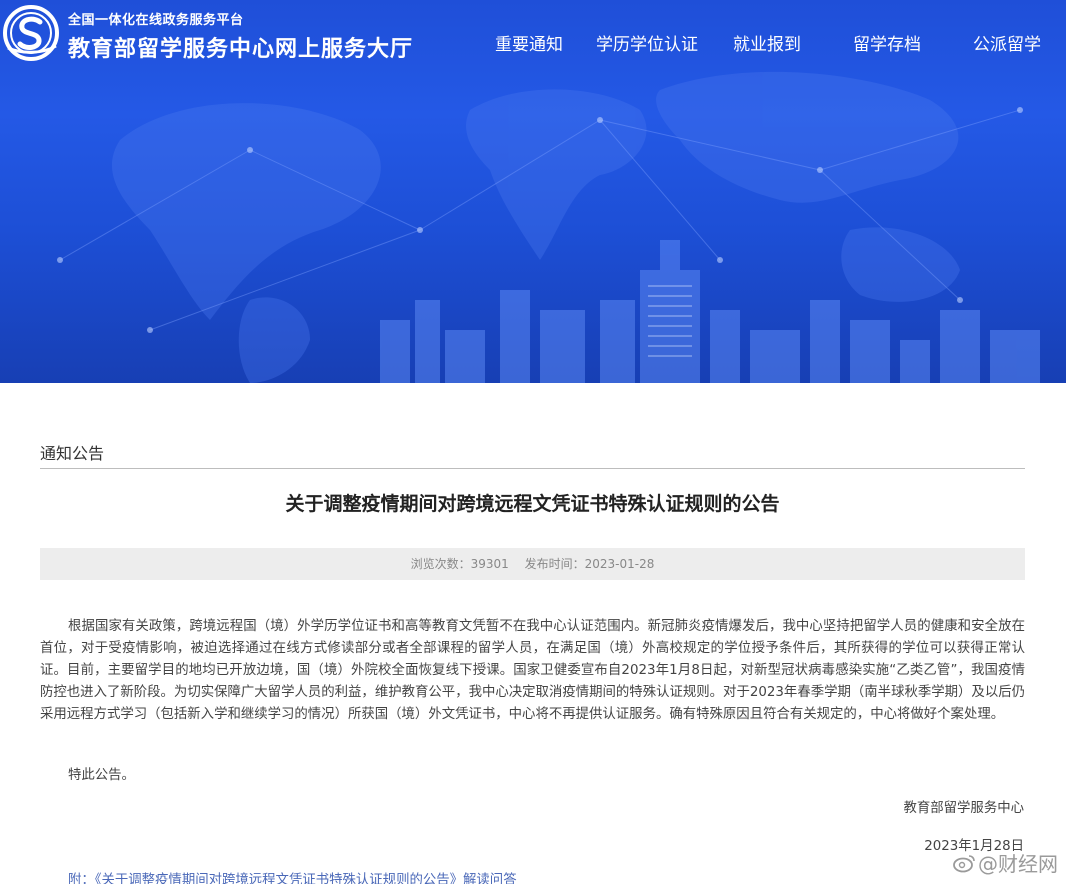 The image size is (1066, 884). I want to click on watermark: @财经网, so click(1005, 862).